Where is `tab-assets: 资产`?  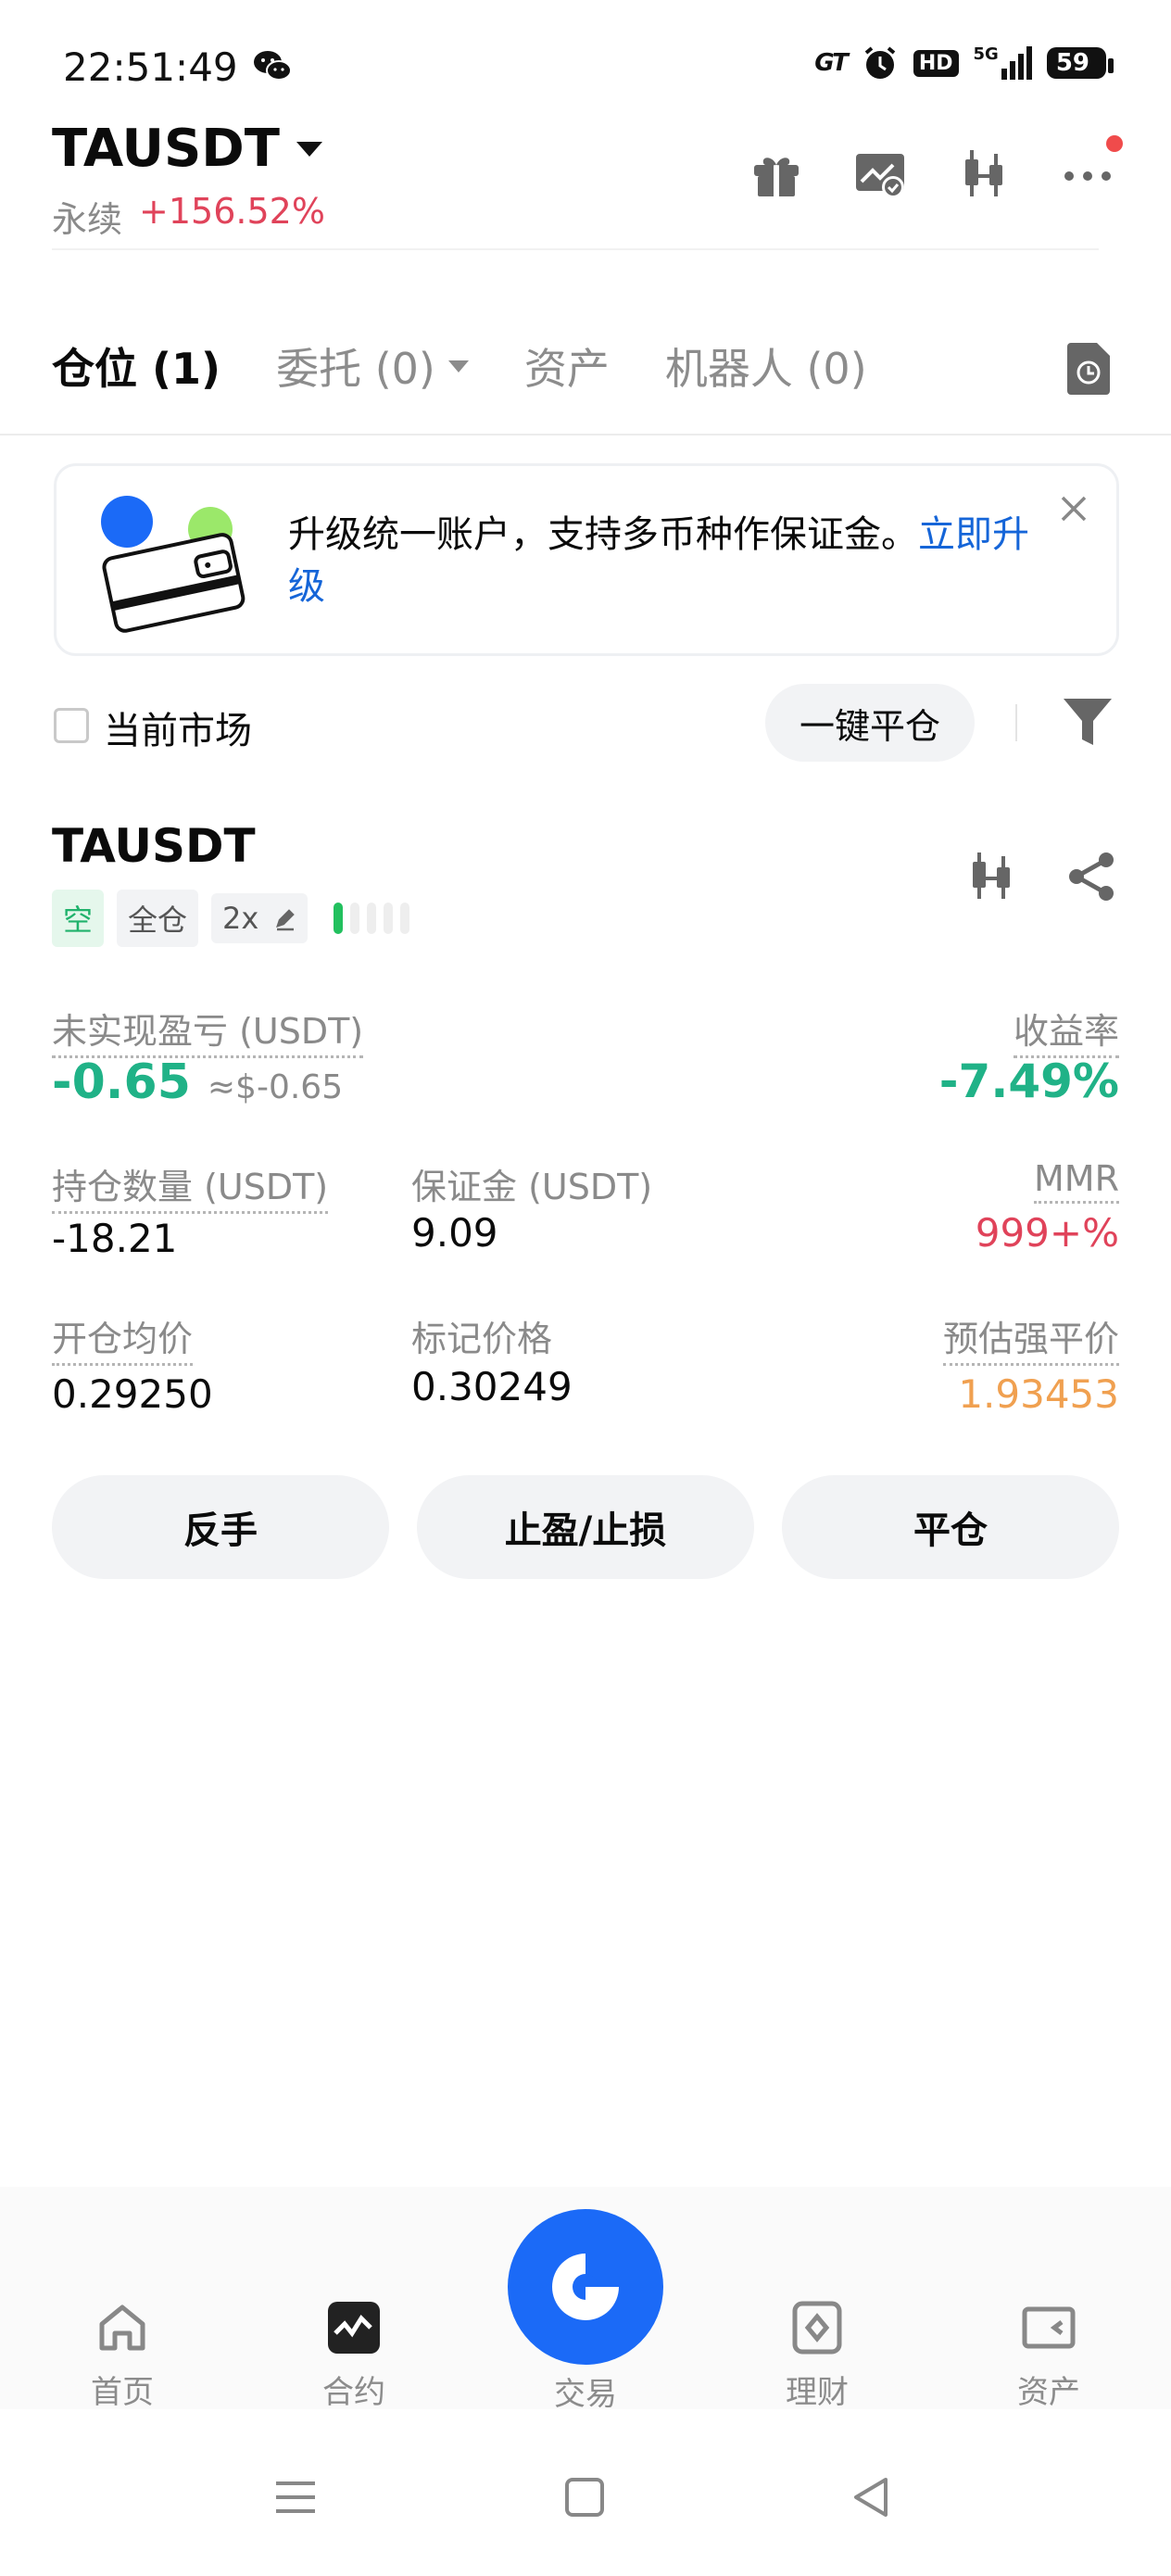 tab-assets: 资产 is located at coordinates (567, 366).